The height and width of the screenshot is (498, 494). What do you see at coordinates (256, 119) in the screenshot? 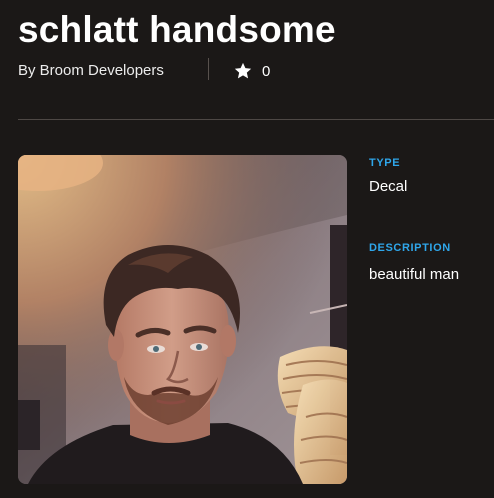
I see `header-divider` at bounding box center [256, 119].